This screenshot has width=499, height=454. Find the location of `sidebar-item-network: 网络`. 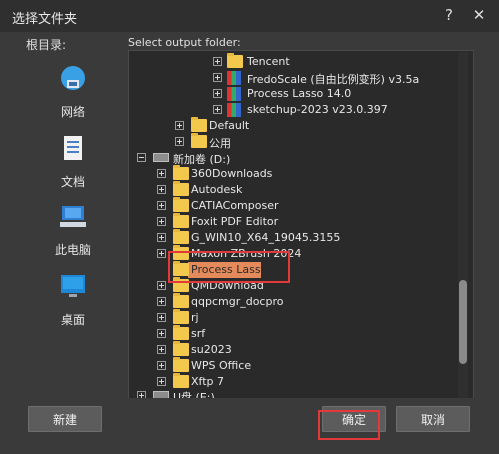

sidebar-item-network: 网络 is located at coordinates (73, 91).